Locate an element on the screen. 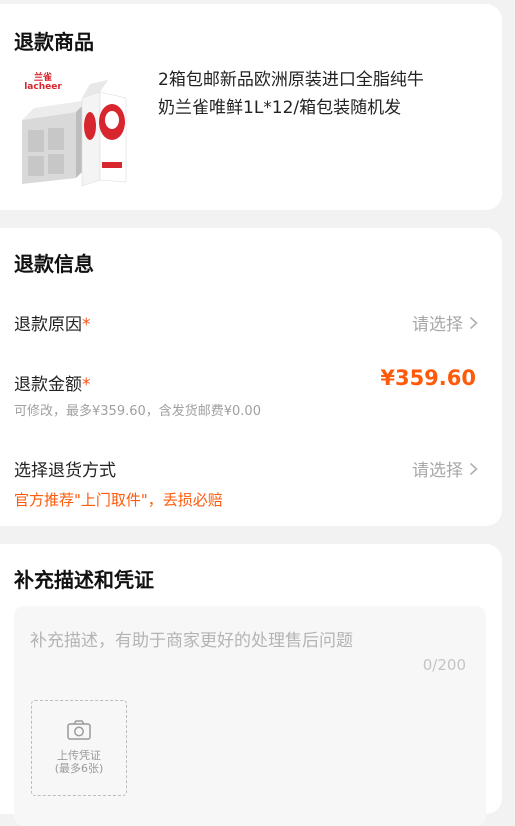 The width and height of the screenshot is (515, 826). product-title-line-1: 2箱包邮新品欧洲原装进口全脂纯牛 is located at coordinates (291, 80).